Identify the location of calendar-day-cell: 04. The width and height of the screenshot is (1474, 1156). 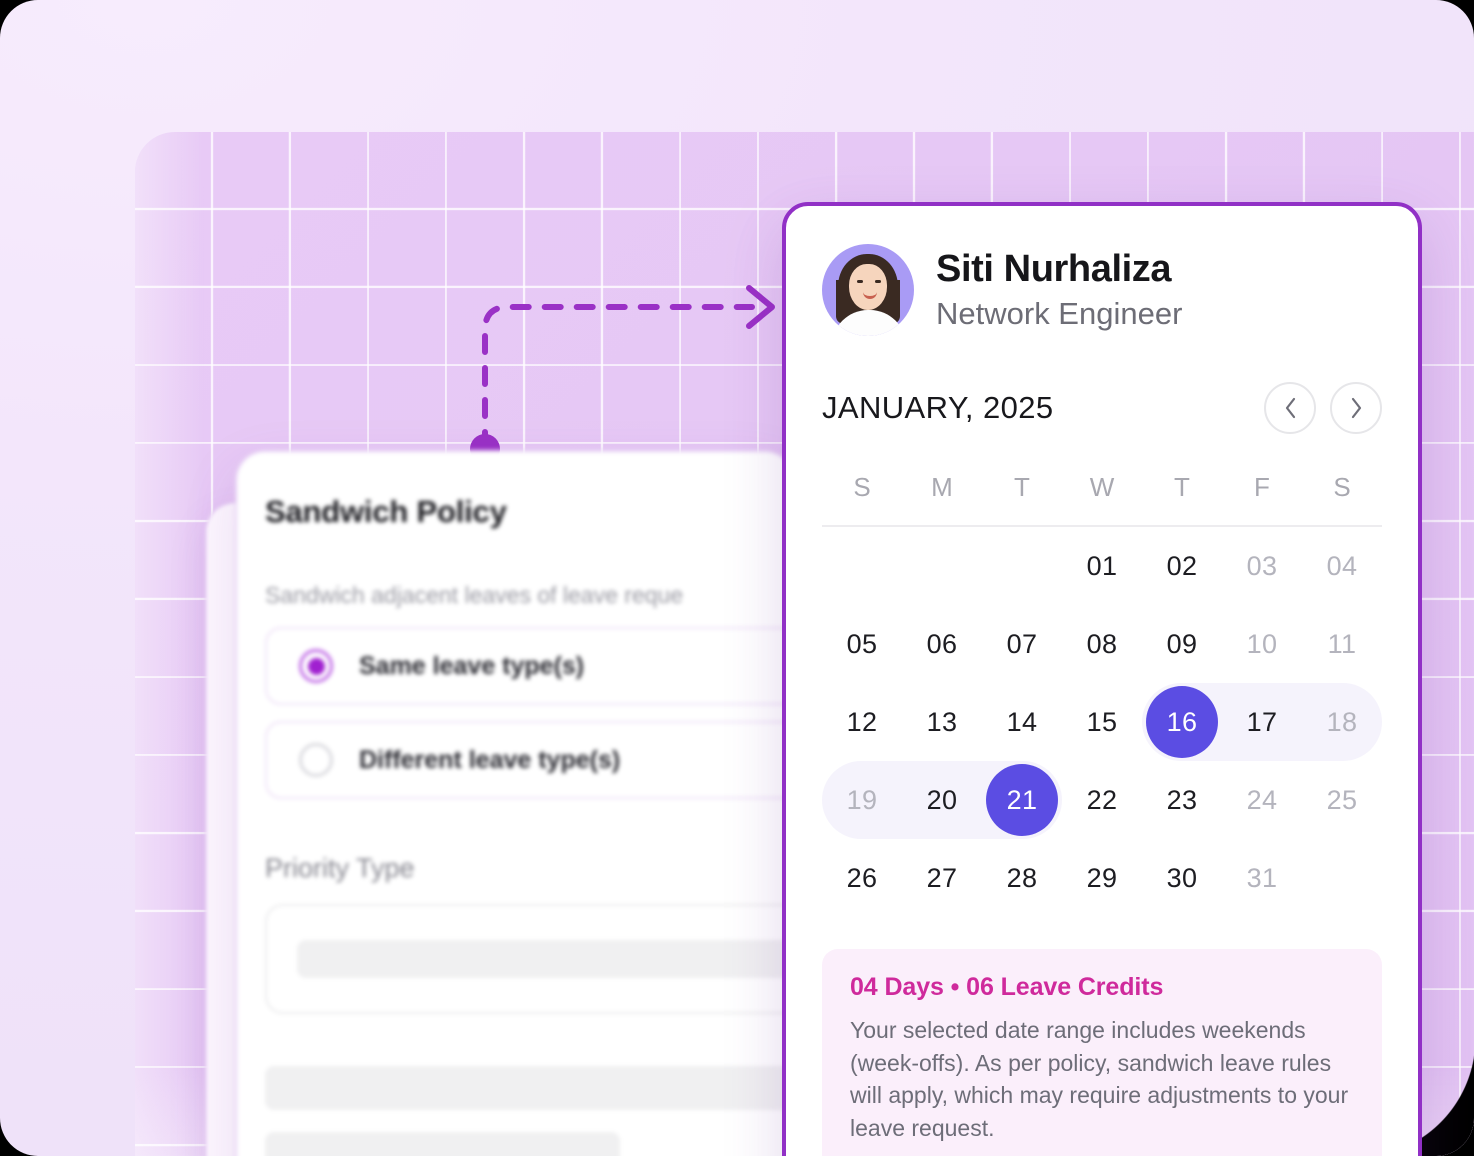
(1342, 566).